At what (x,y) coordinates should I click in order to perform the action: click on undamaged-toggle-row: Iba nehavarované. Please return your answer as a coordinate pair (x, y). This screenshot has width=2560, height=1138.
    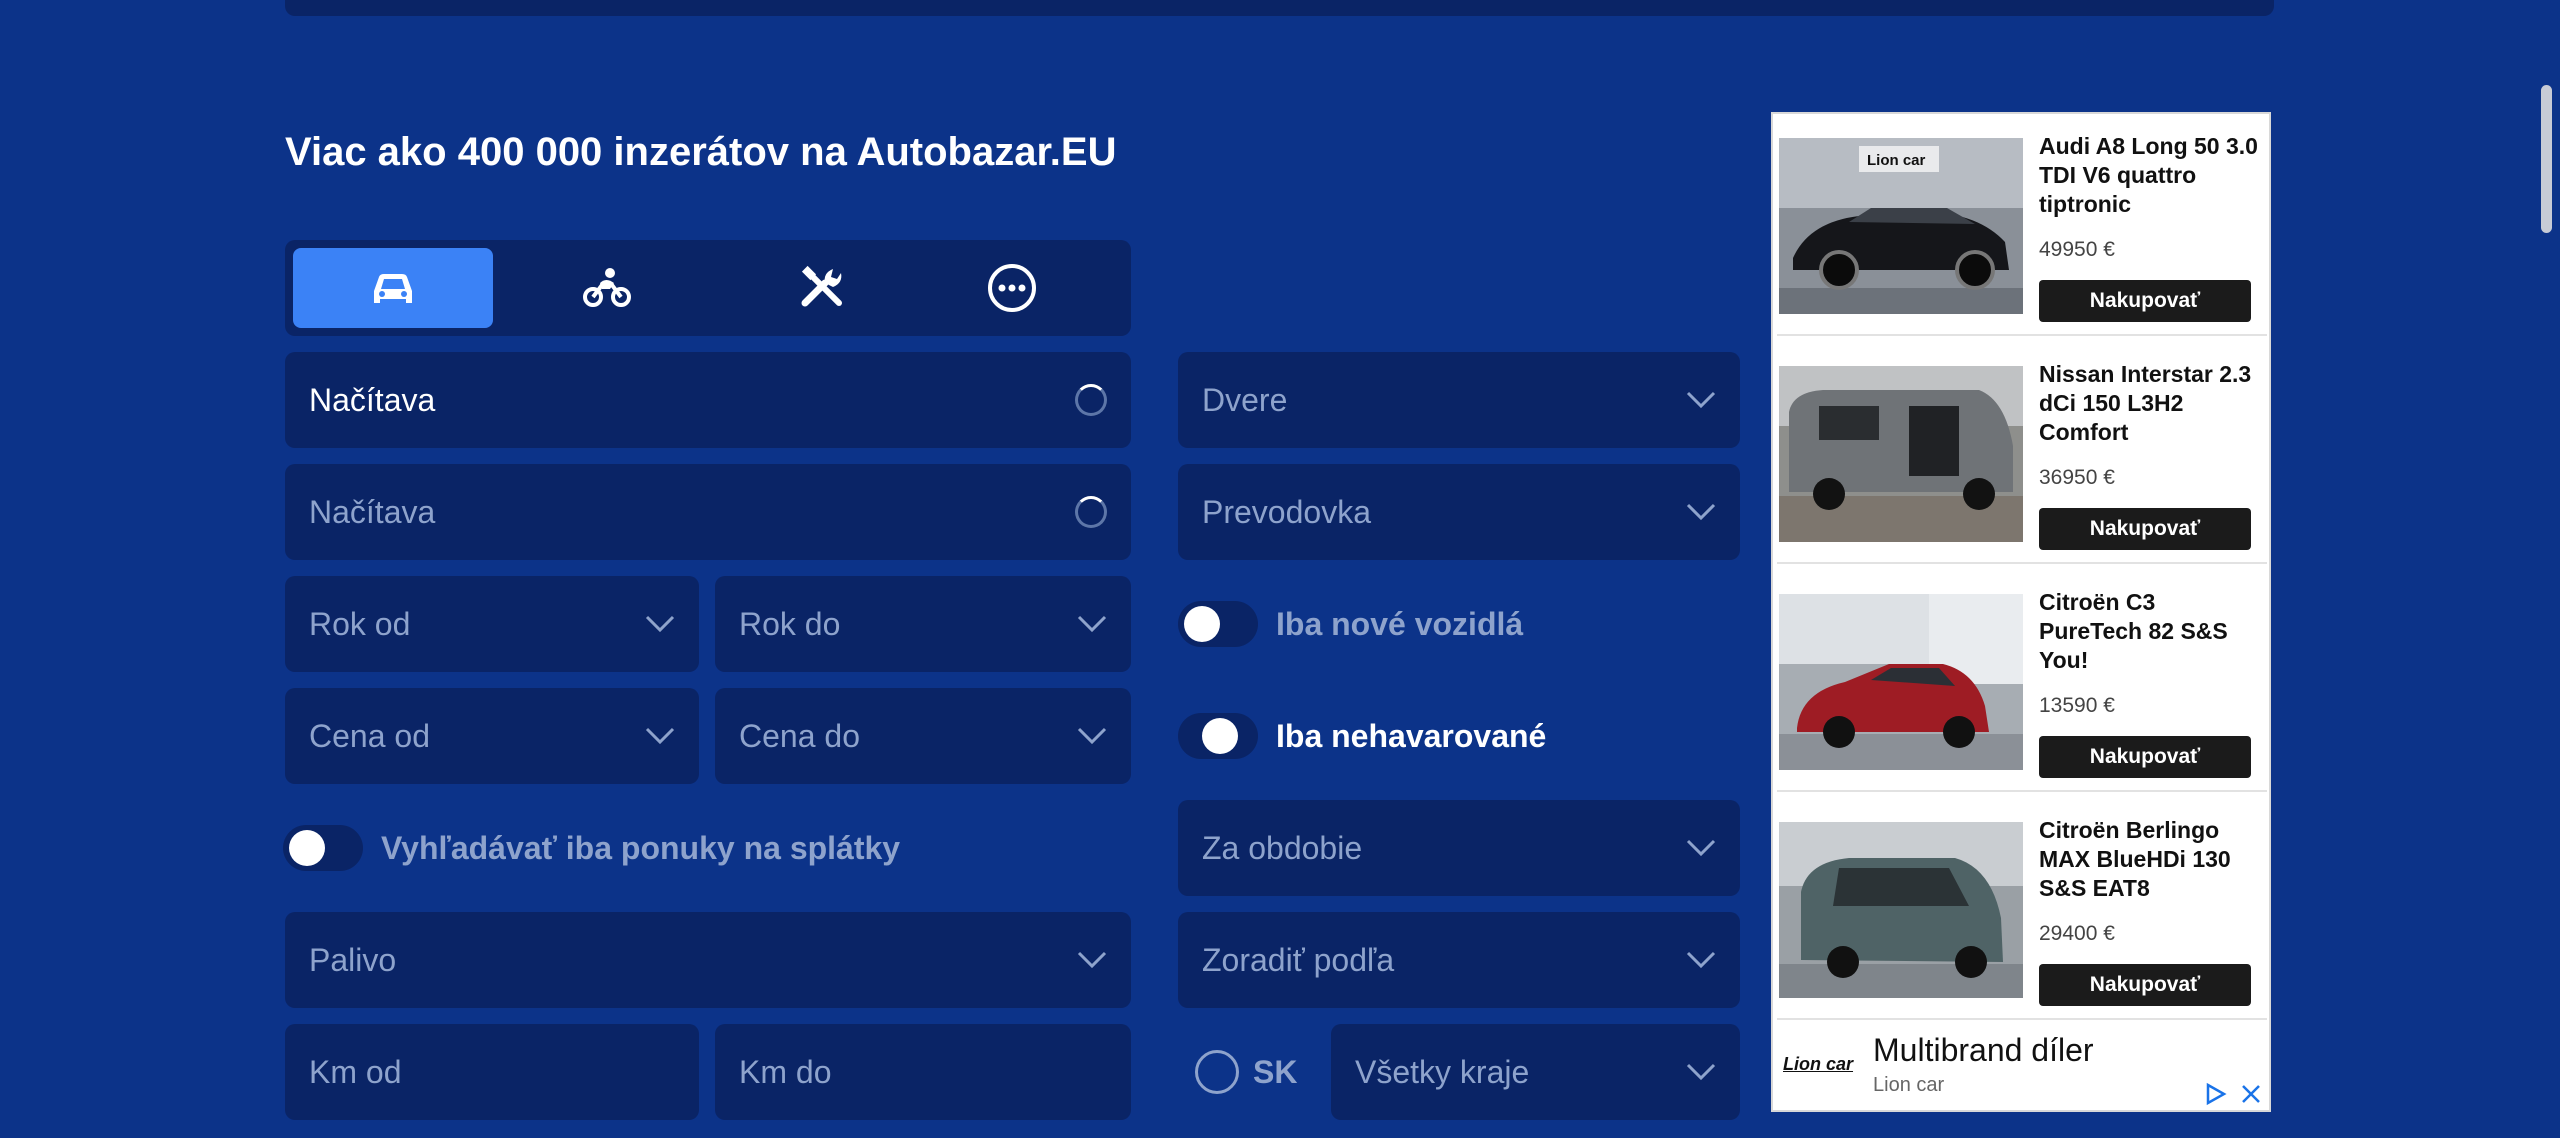
    Looking at the image, I should click on (1362, 736).